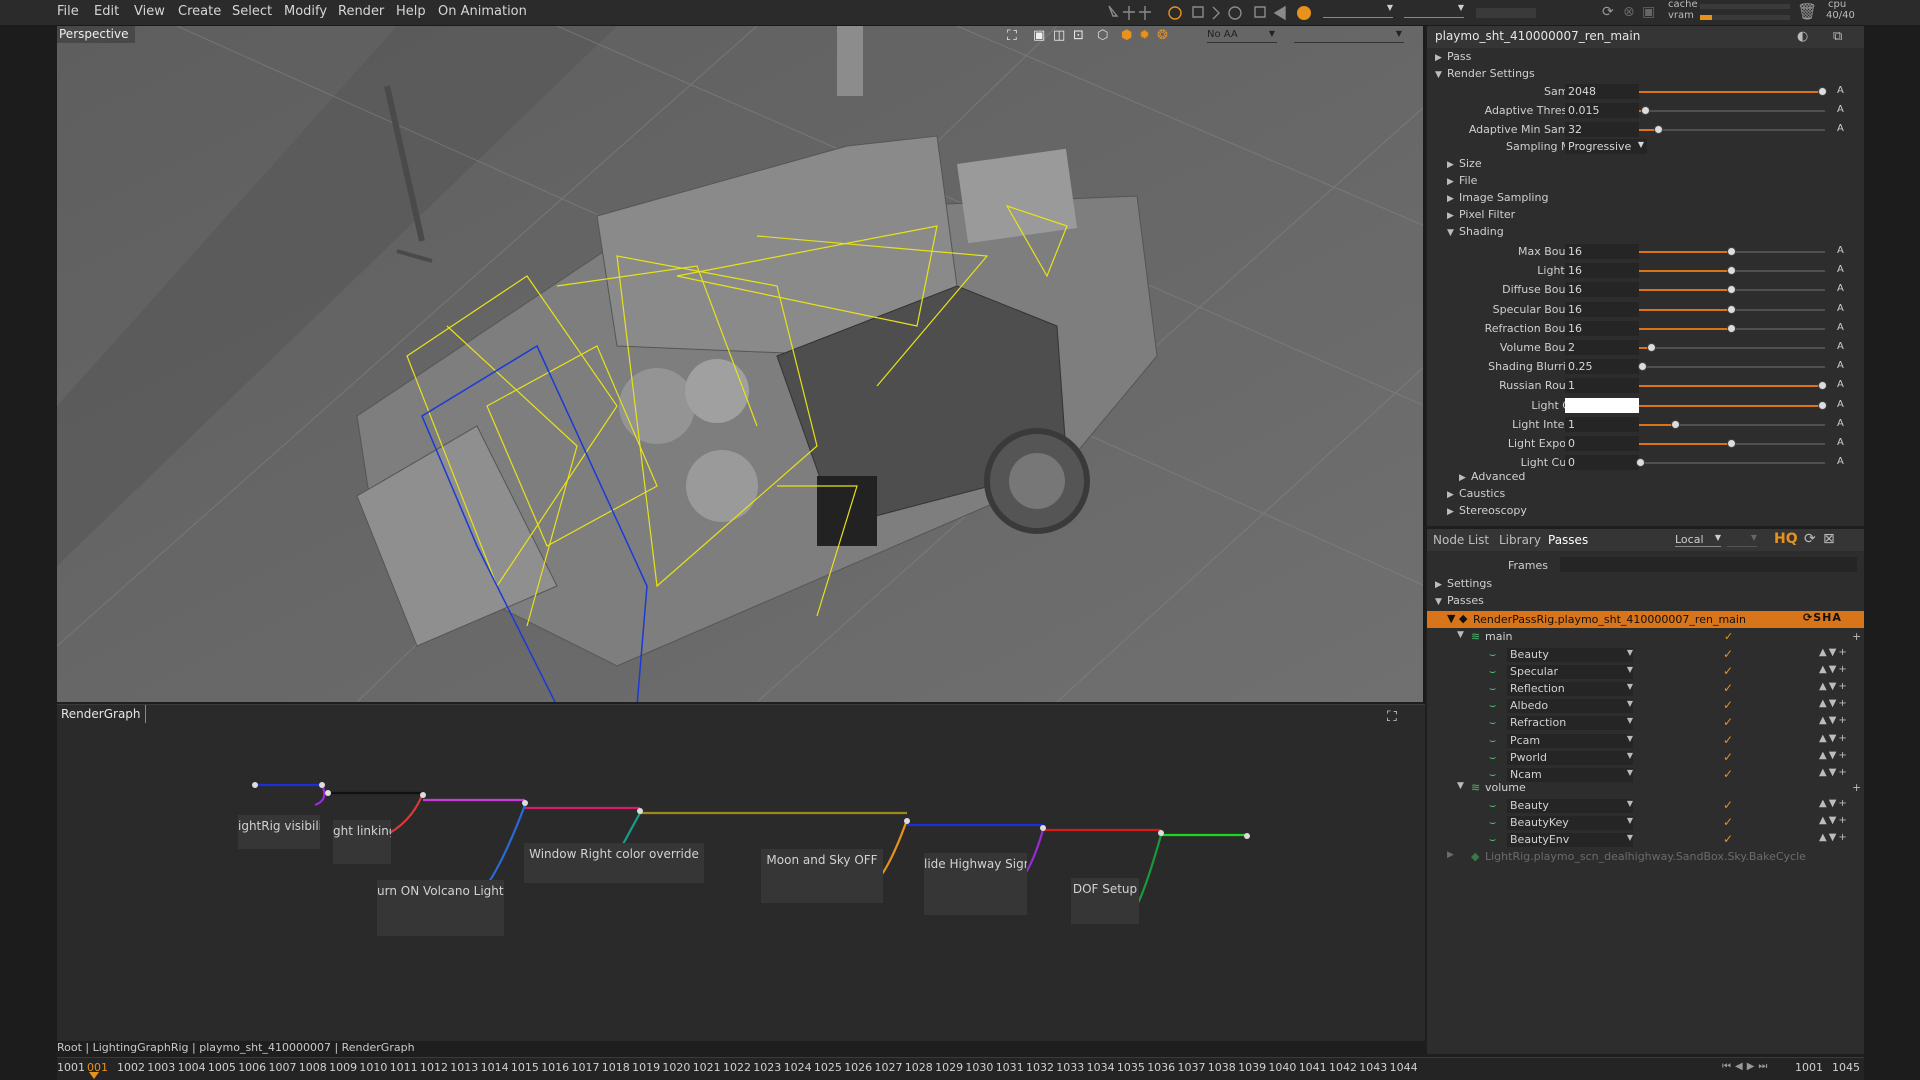 The image size is (1920, 1080). What do you see at coordinates (1606, 146) in the screenshot?
I see `sampling-mode-dropdown: Progressive ▼` at bounding box center [1606, 146].